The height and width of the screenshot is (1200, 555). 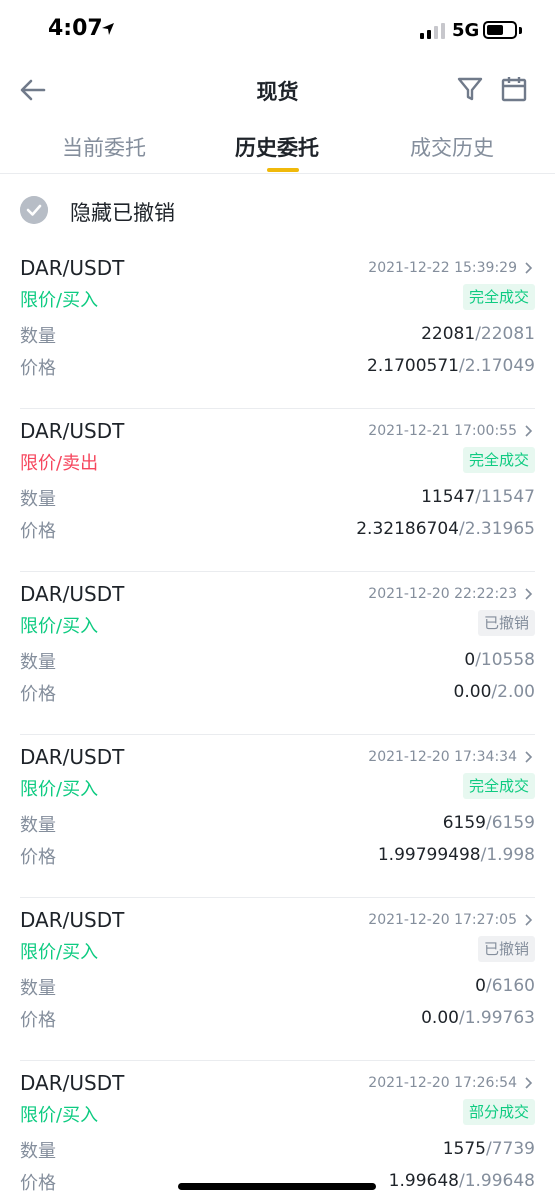 What do you see at coordinates (448, 334) in the screenshot?
I see `quantity-filled: 22081` at bounding box center [448, 334].